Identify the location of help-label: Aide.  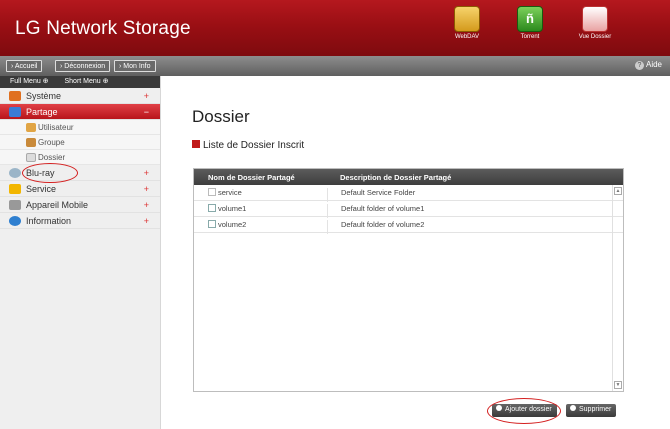
(653, 64).